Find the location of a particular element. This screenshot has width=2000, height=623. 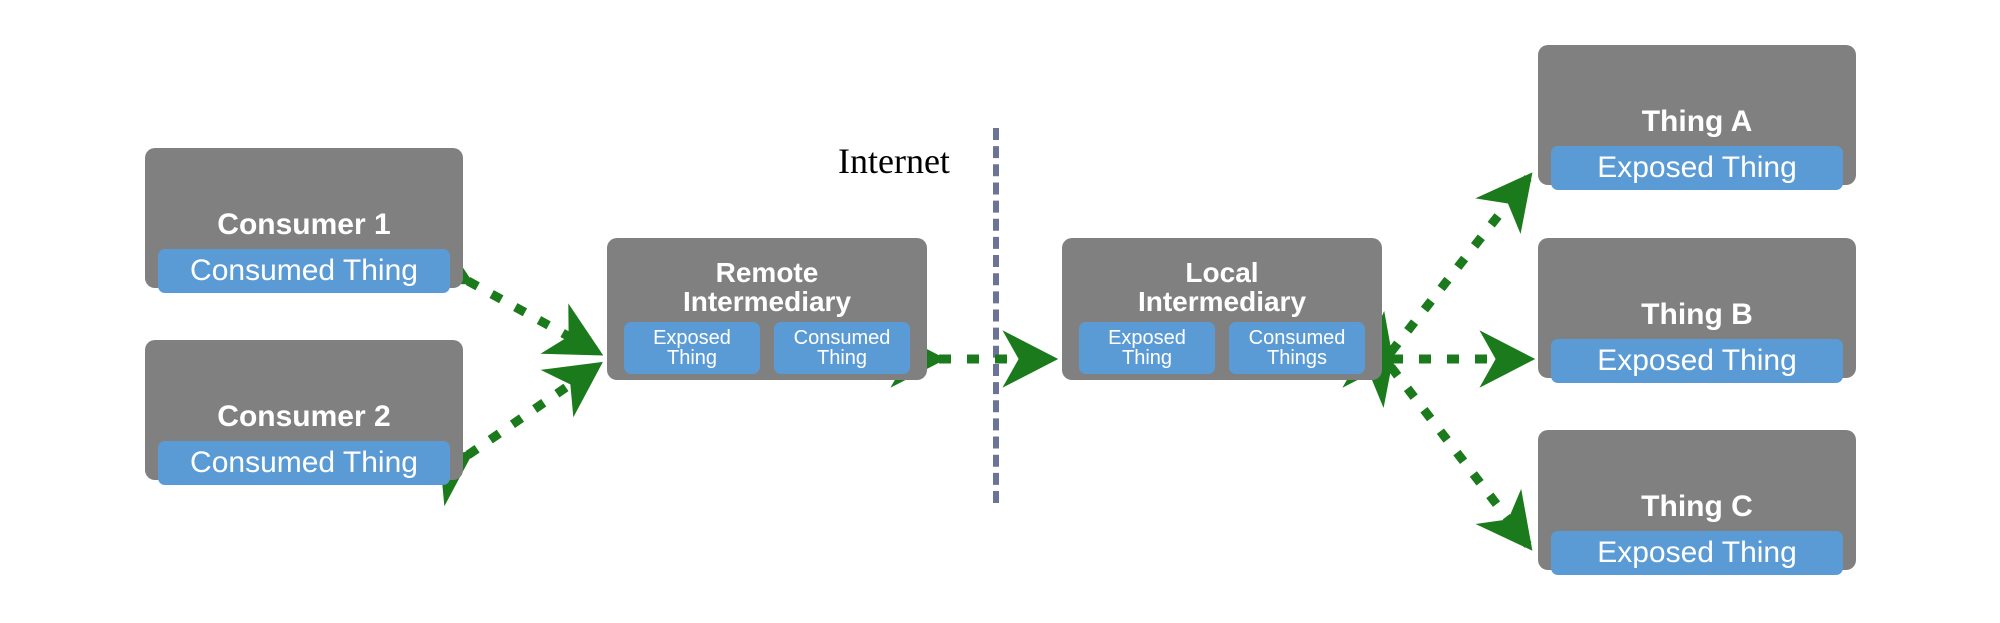

node-title-local-intermediary: Local Intermediary is located at coordinates (1222, 287).